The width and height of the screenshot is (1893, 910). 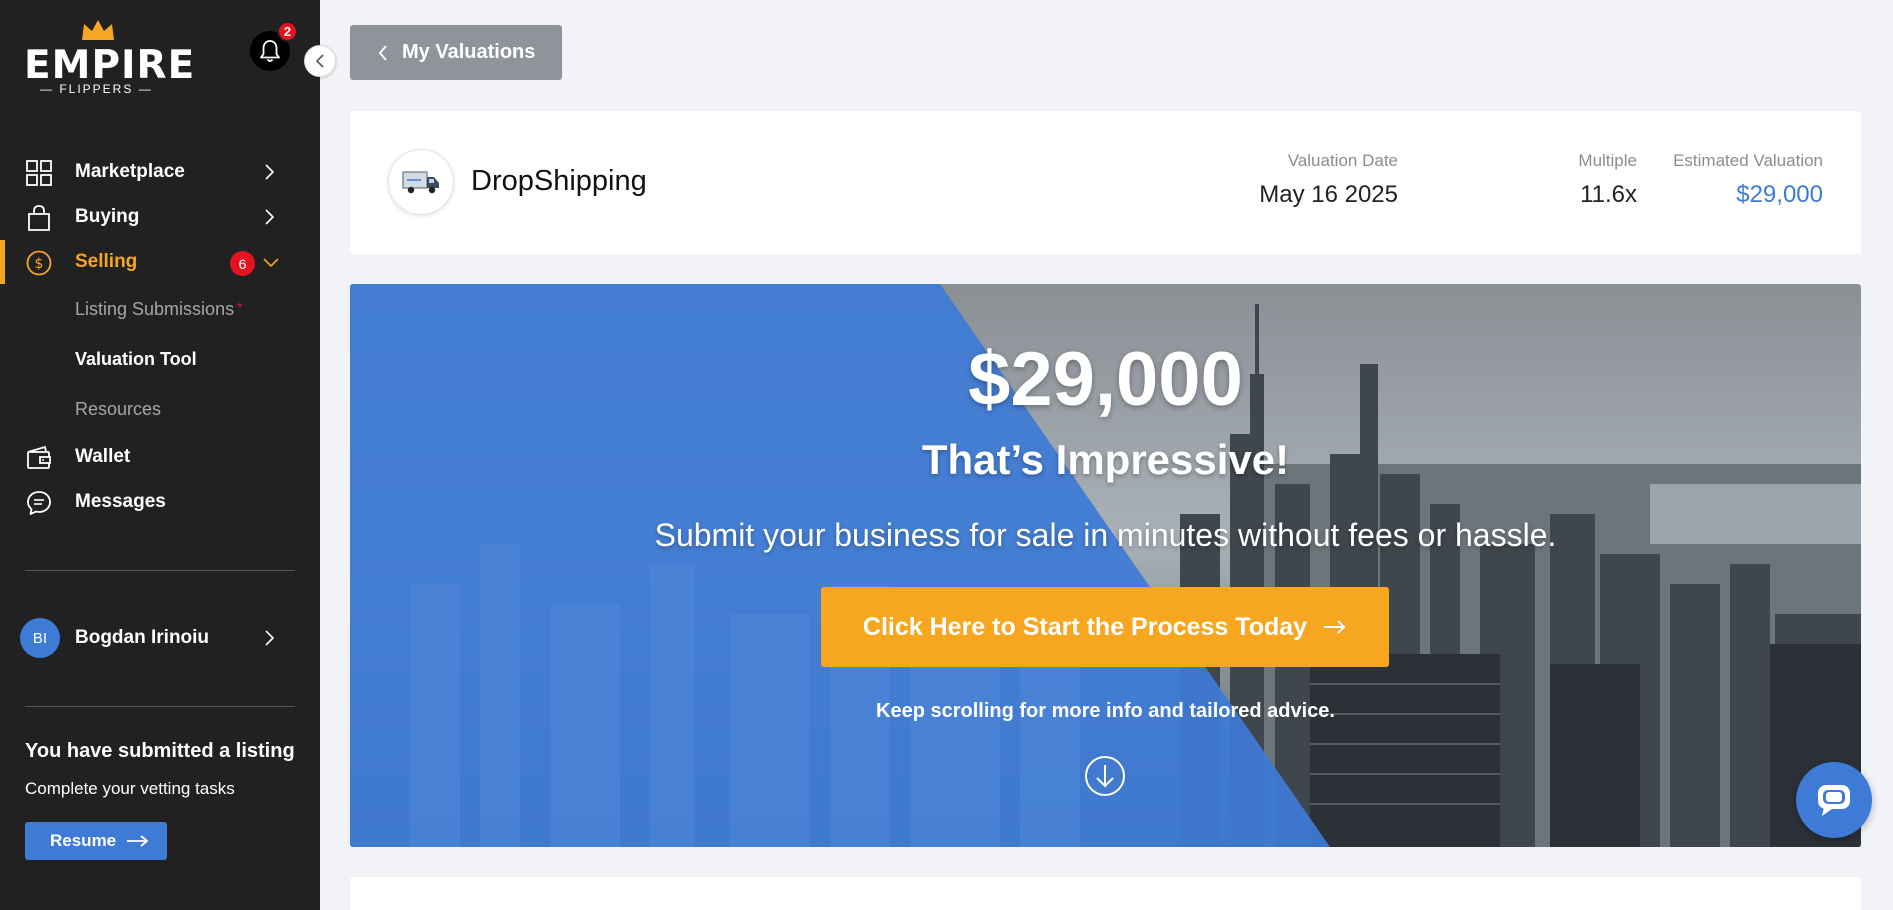 I want to click on sidebar-item-label: Marketplace, so click(x=130, y=171).